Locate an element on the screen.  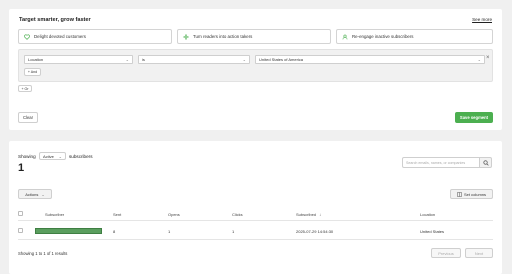
next-button: Next is located at coordinates (479, 253).